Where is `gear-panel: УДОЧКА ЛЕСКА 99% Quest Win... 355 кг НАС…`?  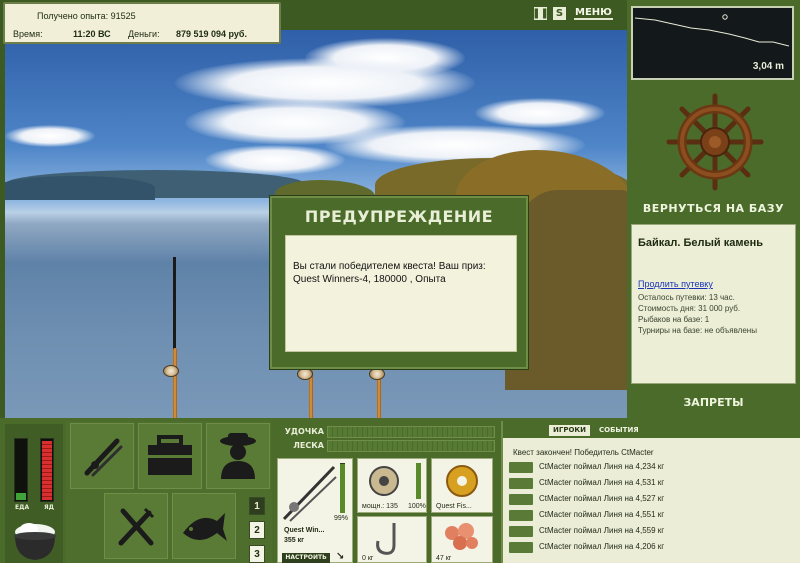 gear-panel: УДОЧКА ЛЕСКА 99% Quest Win... 355 кг НАС… is located at coordinates (386, 492).